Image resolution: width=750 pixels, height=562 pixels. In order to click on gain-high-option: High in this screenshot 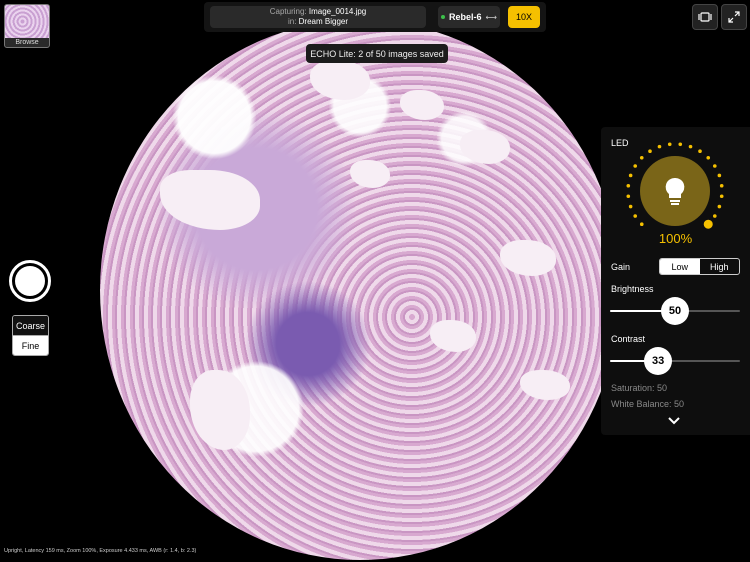, I will do `click(720, 266)`.